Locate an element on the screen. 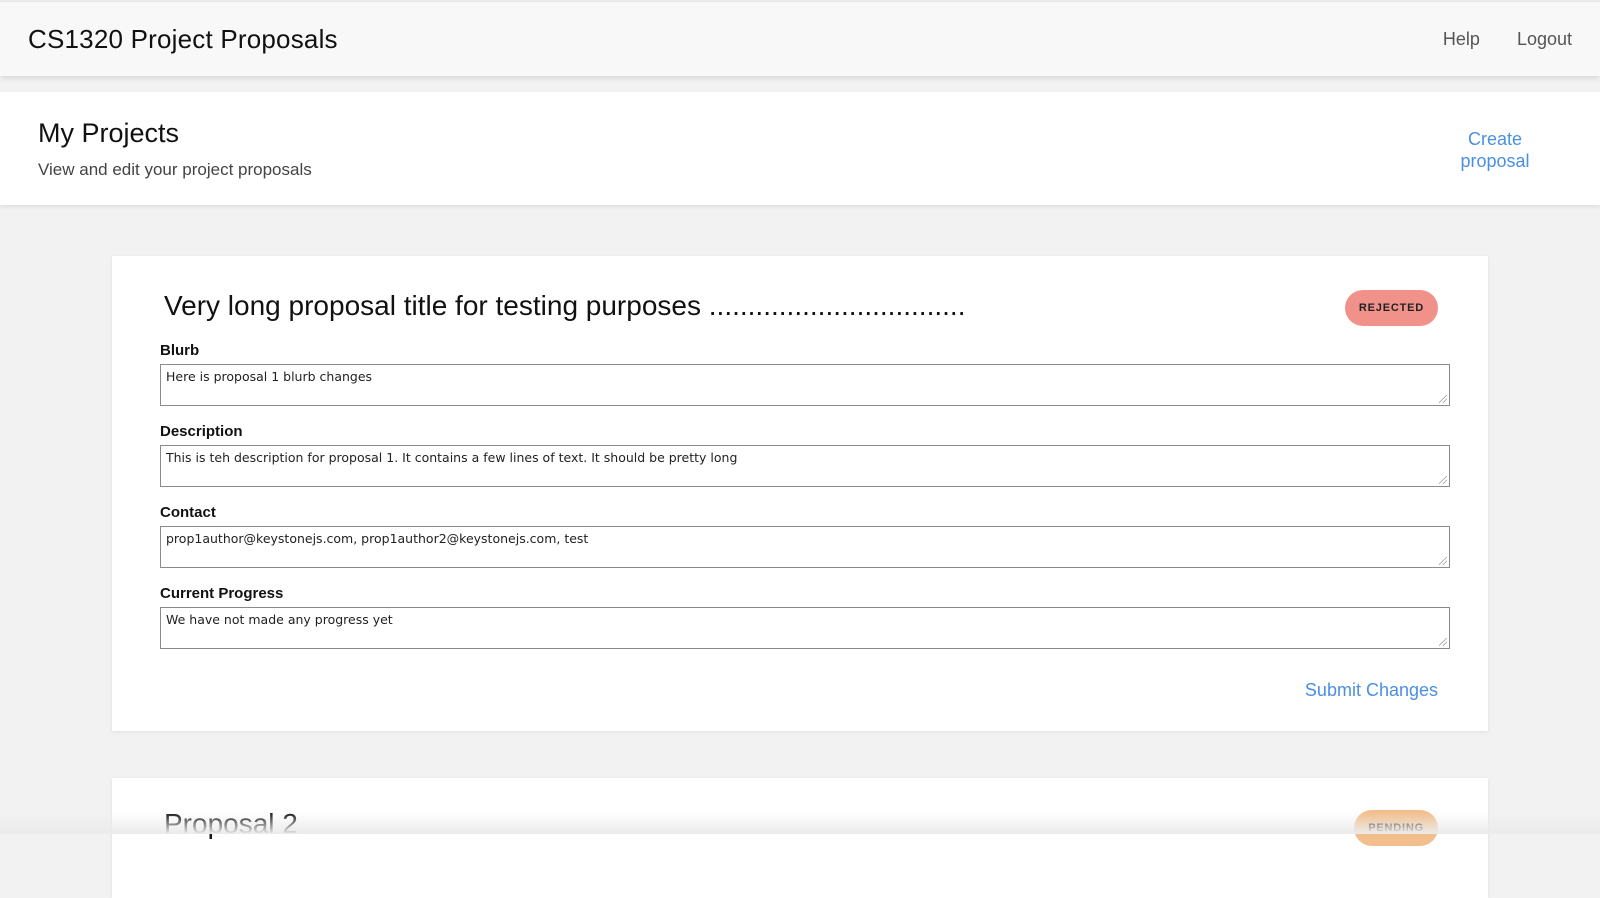  page-title: My Projects is located at coordinates (109, 133).